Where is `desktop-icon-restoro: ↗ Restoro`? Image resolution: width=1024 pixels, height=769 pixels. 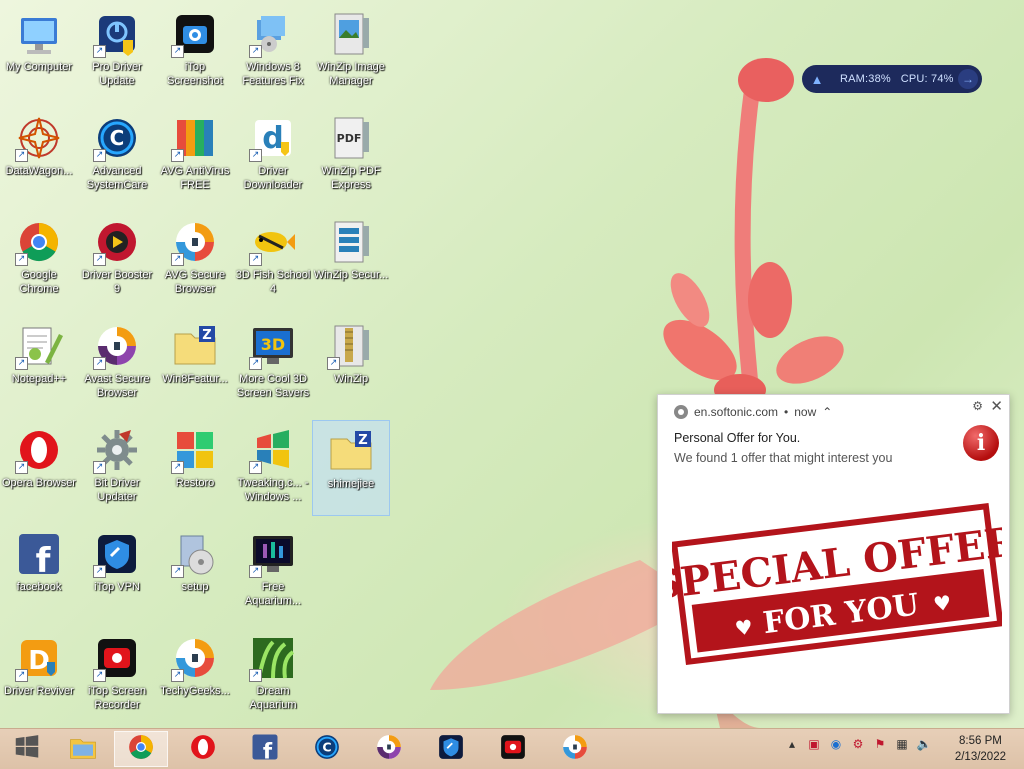
desktop-icon-restoro: ↗ Restoro is located at coordinates (195, 468).